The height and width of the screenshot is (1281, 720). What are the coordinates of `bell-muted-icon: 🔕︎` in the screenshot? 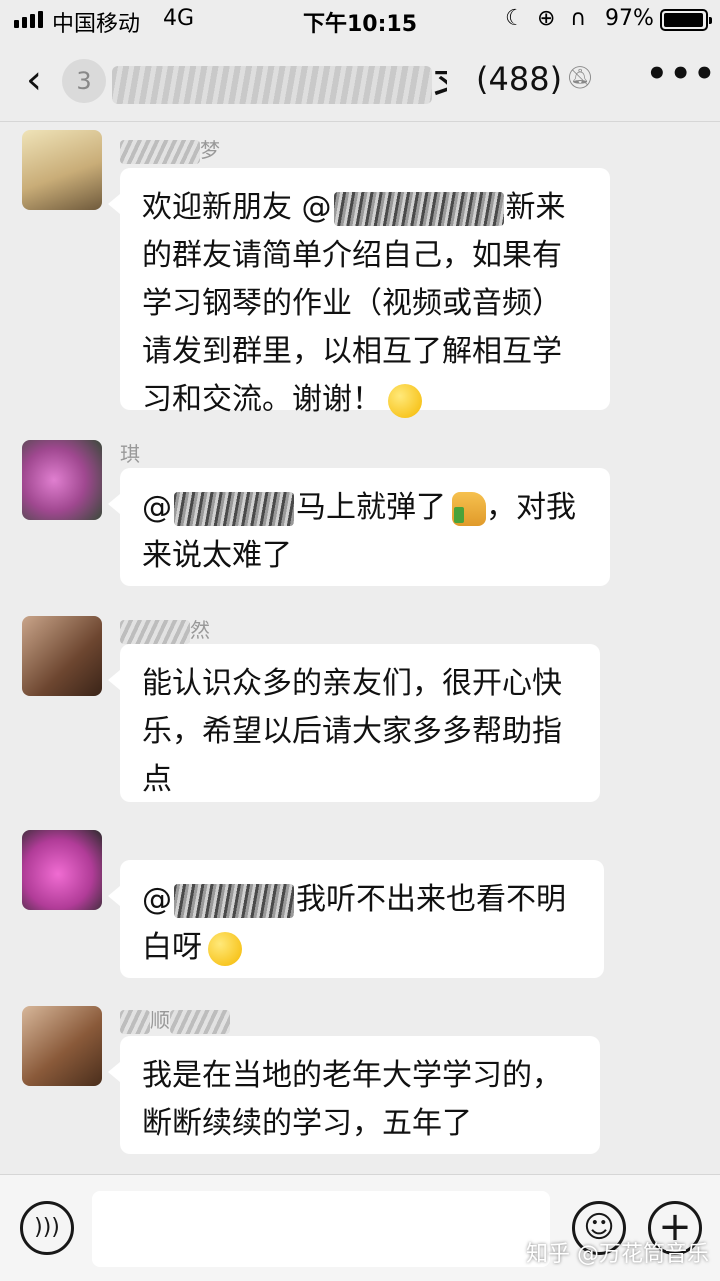 It's located at (580, 78).